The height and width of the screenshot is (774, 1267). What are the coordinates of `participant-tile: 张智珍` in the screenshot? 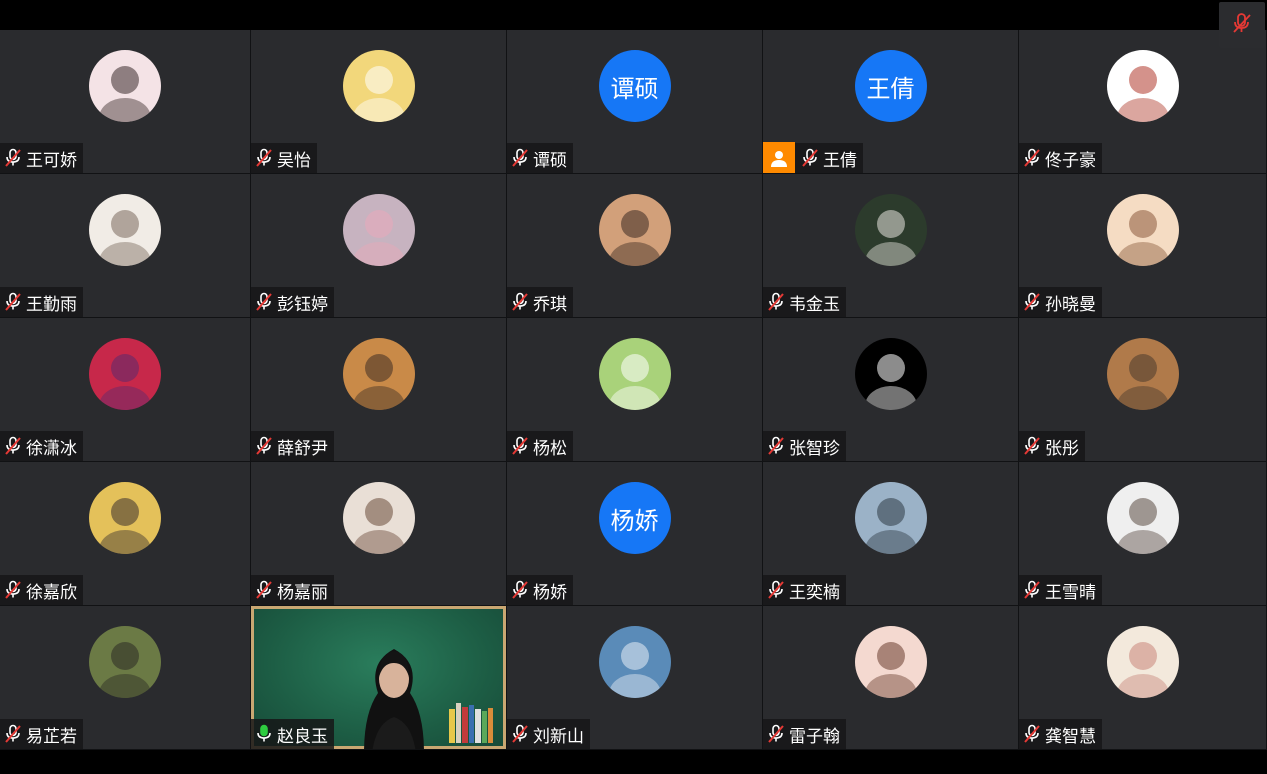 It's located at (891, 390).